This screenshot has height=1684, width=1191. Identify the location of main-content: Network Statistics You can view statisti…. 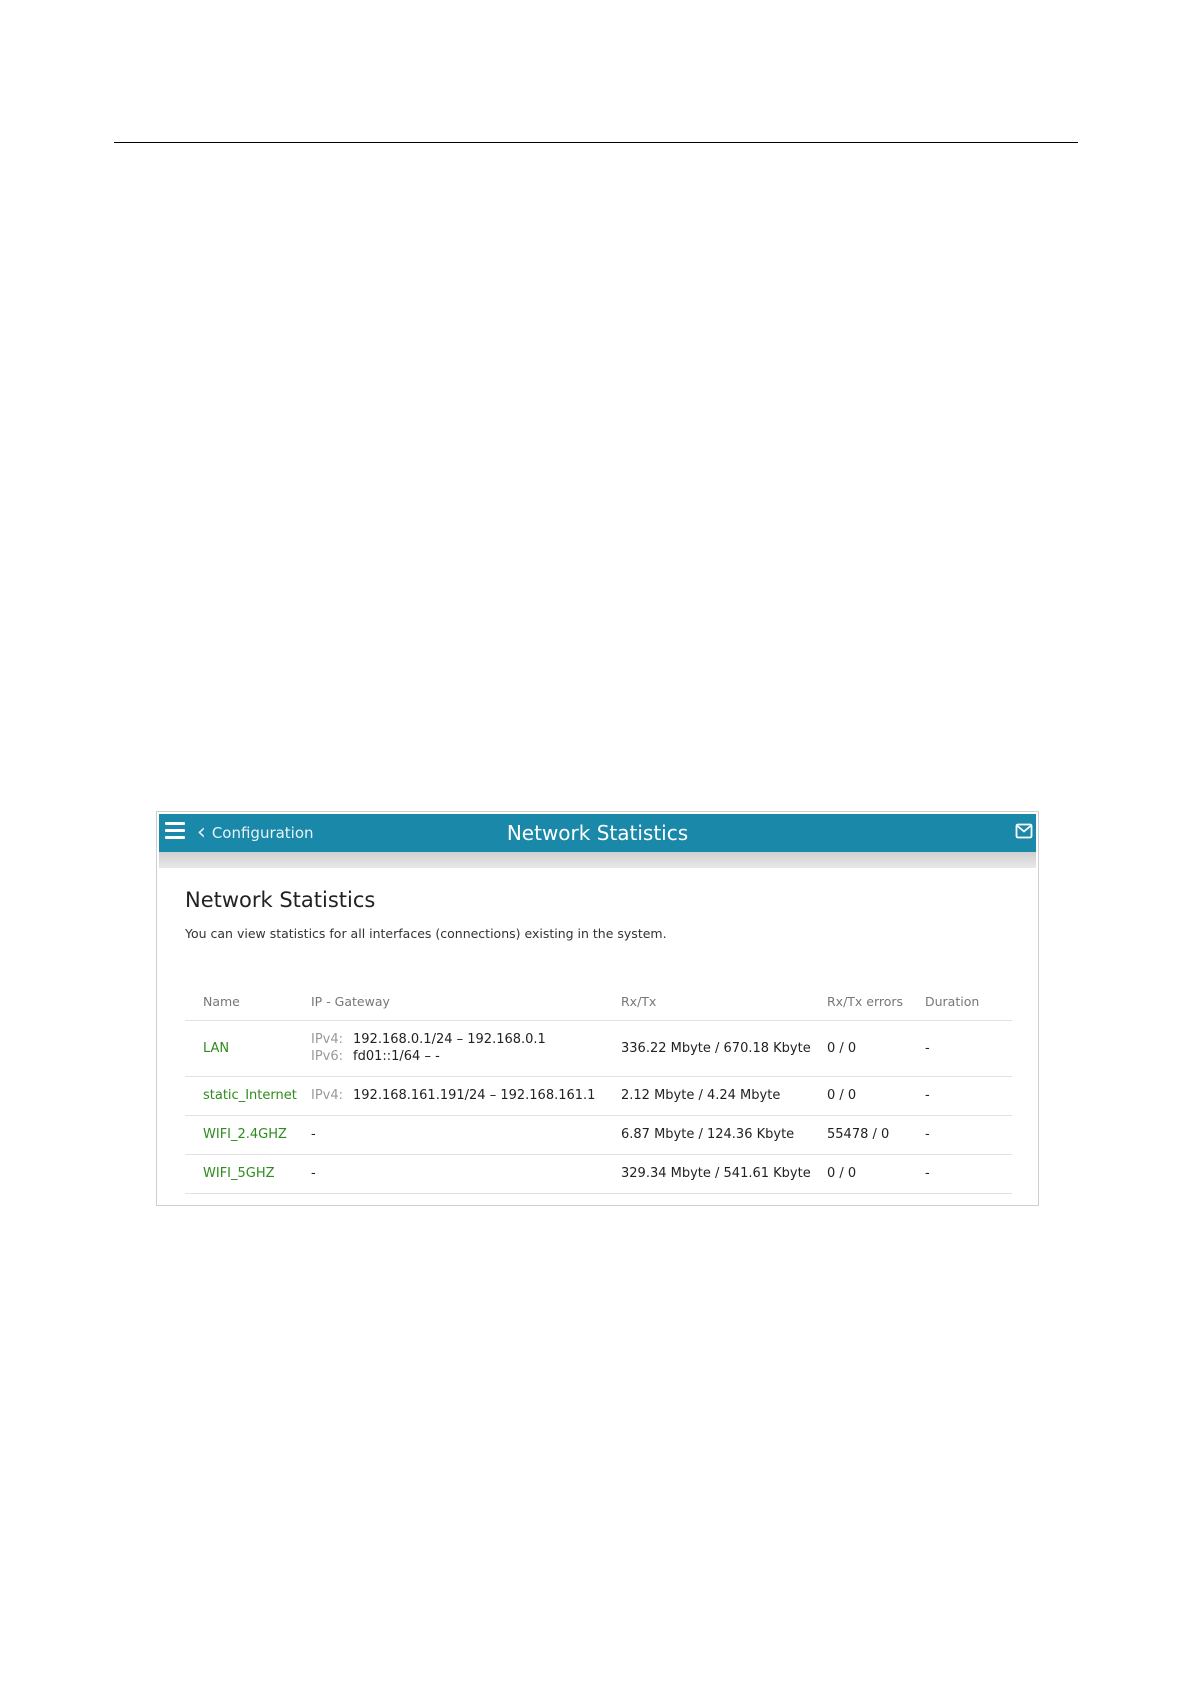
(598, 1041).